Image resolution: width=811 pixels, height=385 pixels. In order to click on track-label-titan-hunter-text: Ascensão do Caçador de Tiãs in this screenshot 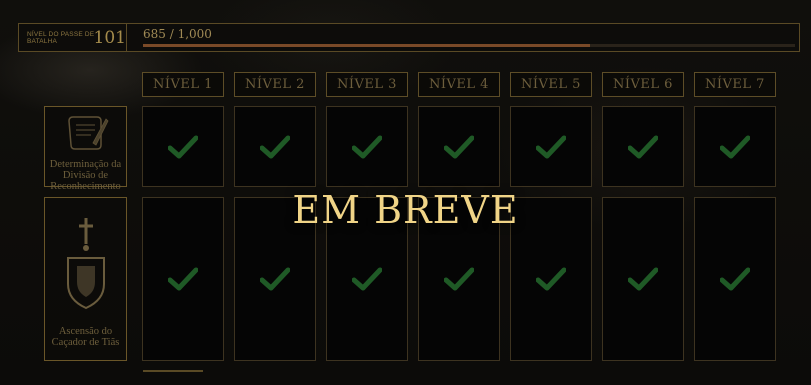, I will do `click(85, 337)`.